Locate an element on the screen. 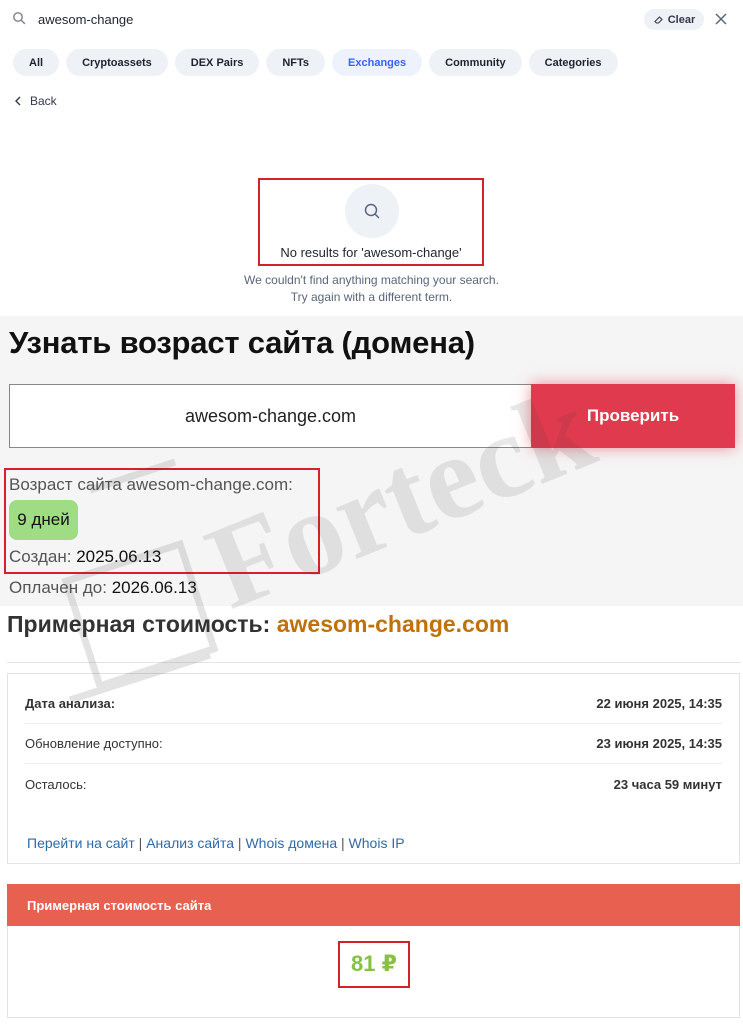 This screenshot has width=743, height=1024. empty-state-icon is located at coordinates (372, 211).